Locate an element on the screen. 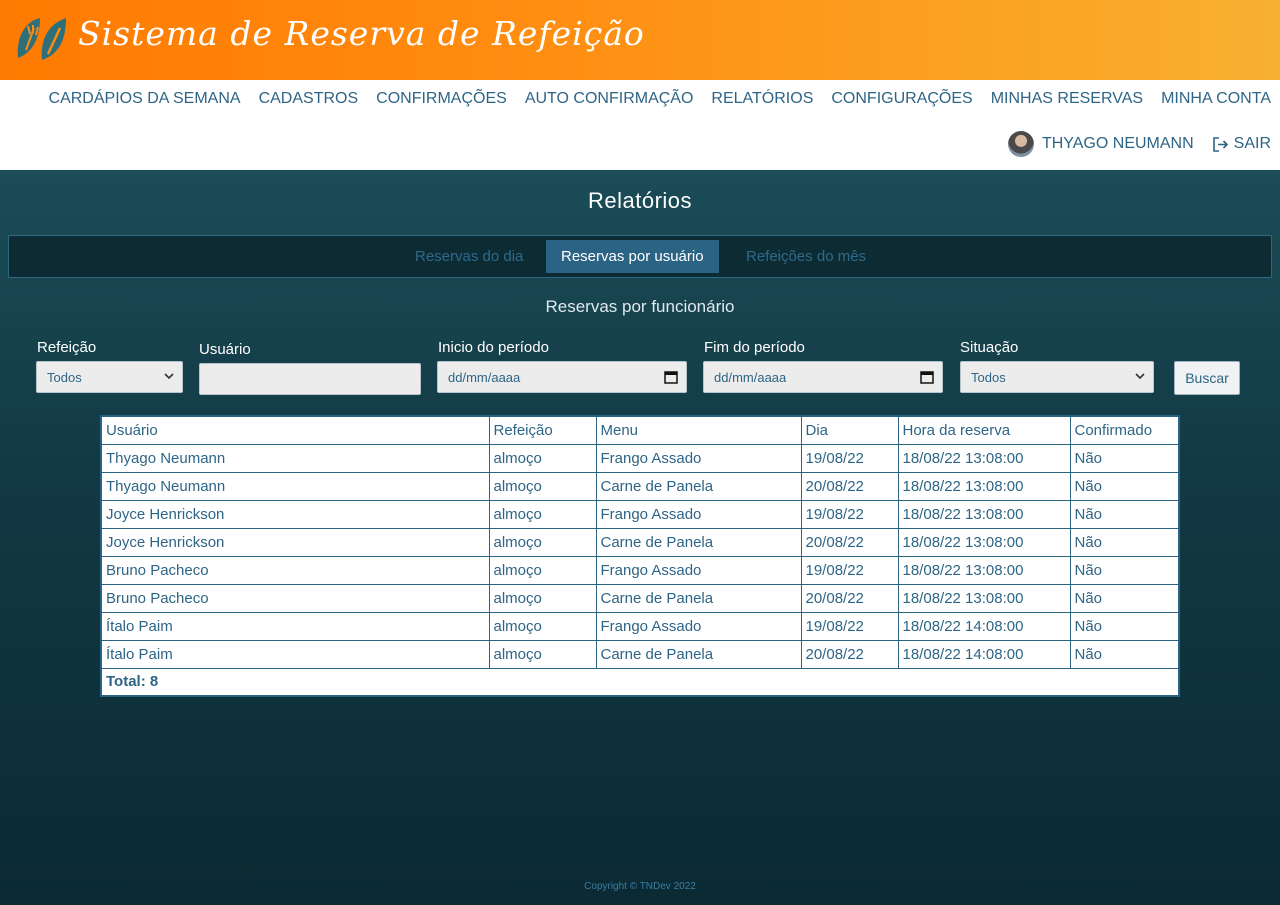  inicio-periodo-input: dd/mm/aaaa is located at coordinates (562, 377).